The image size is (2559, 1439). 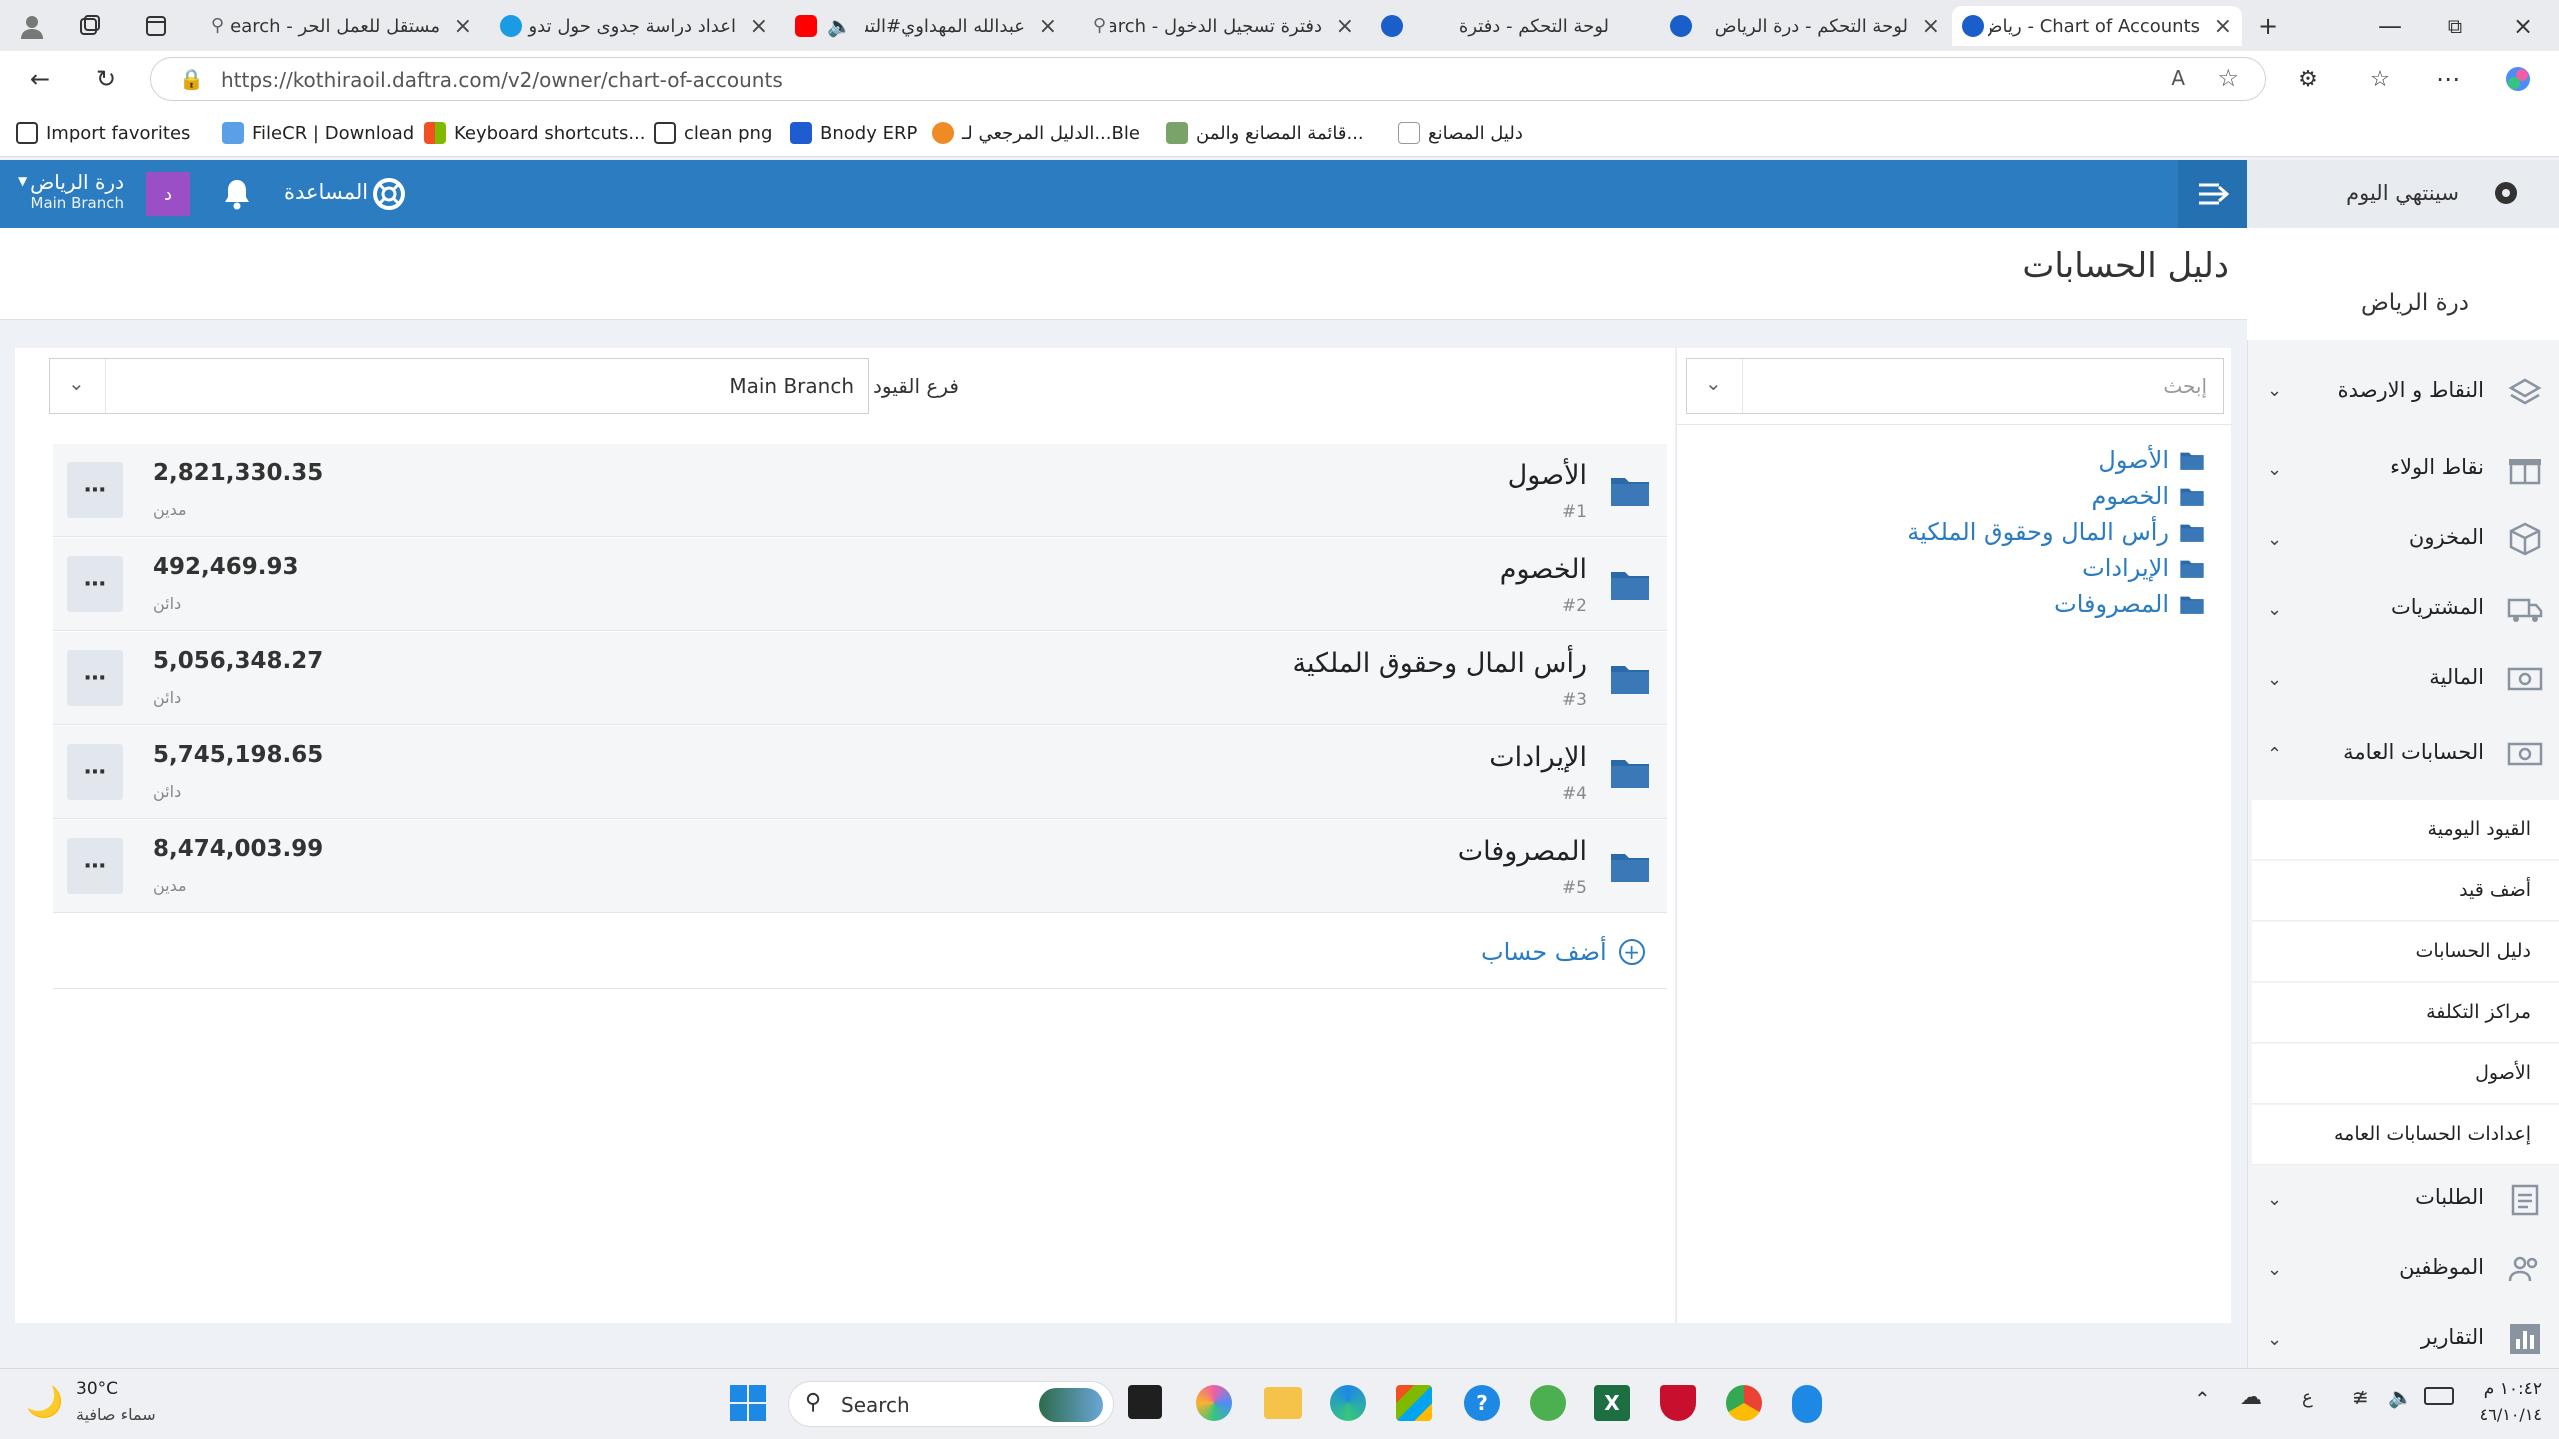 I want to click on battery-icon, so click(x=2439, y=1396).